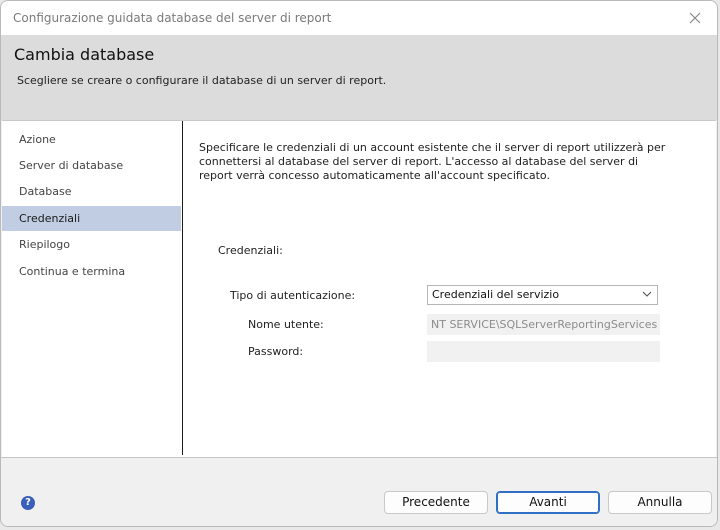 The image size is (720, 530). What do you see at coordinates (276, 351) in the screenshot?
I see `password-label: Password:` at bounding box center [276, 351].